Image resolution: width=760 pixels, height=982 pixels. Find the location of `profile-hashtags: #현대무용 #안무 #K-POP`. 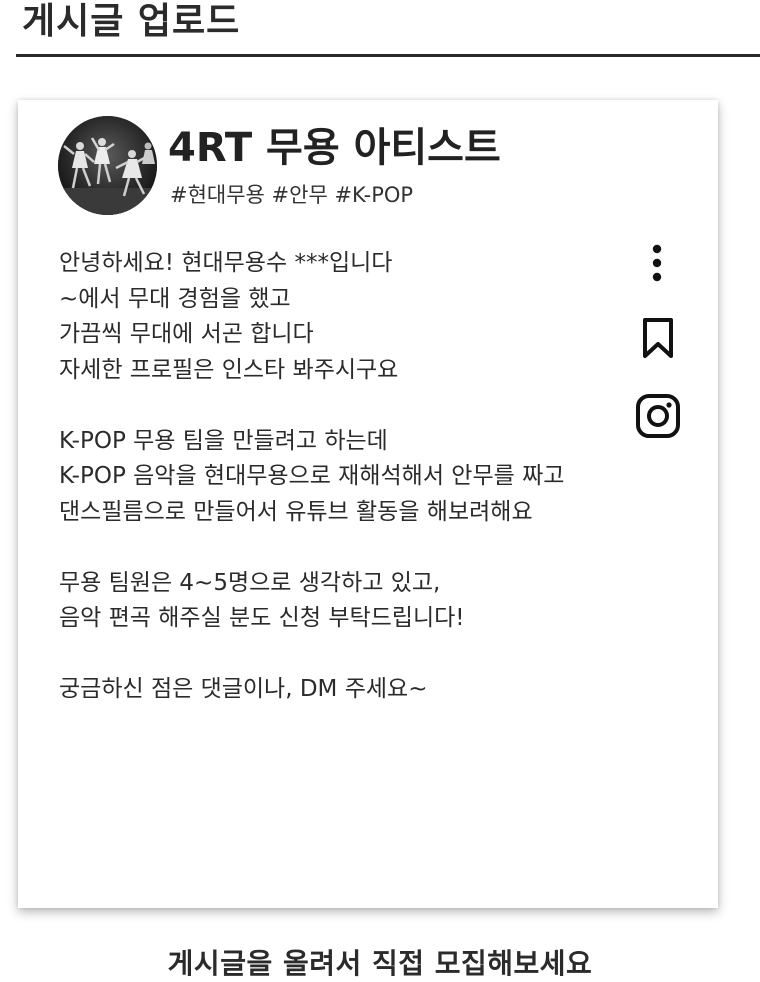

profile-hashtags: #현대무용 #안무 #K-POP is located at coordinates (292, 195).